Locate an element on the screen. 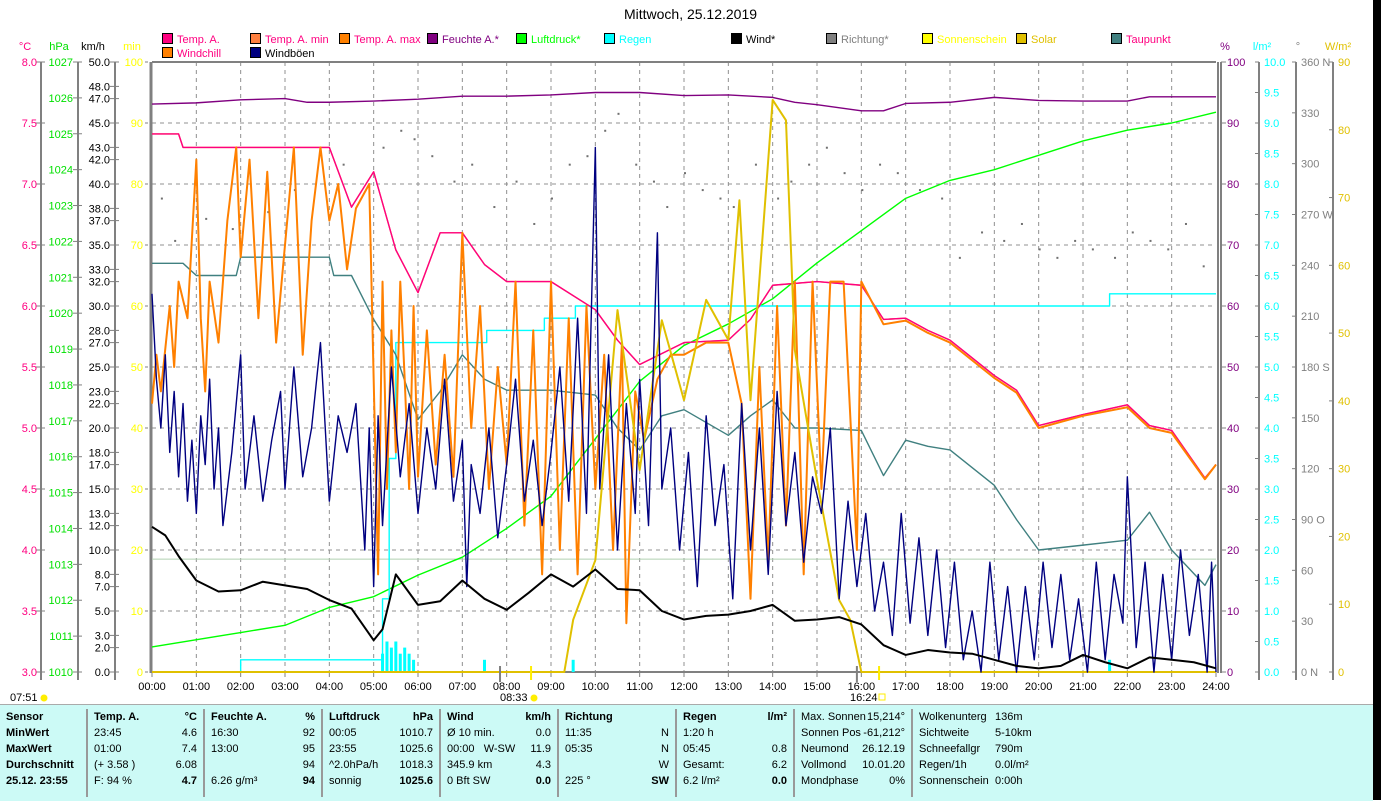 Image resolution: width=1381 pixels, height=801 pixels. summary-label: Regen is located at coordinates (700, 717).